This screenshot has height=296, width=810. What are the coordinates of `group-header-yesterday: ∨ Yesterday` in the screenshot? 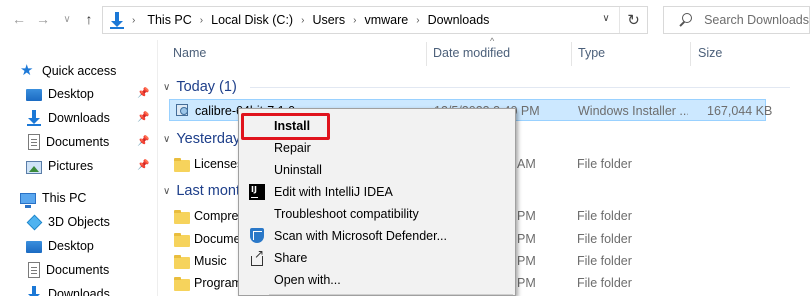 It's located at (201, 139).